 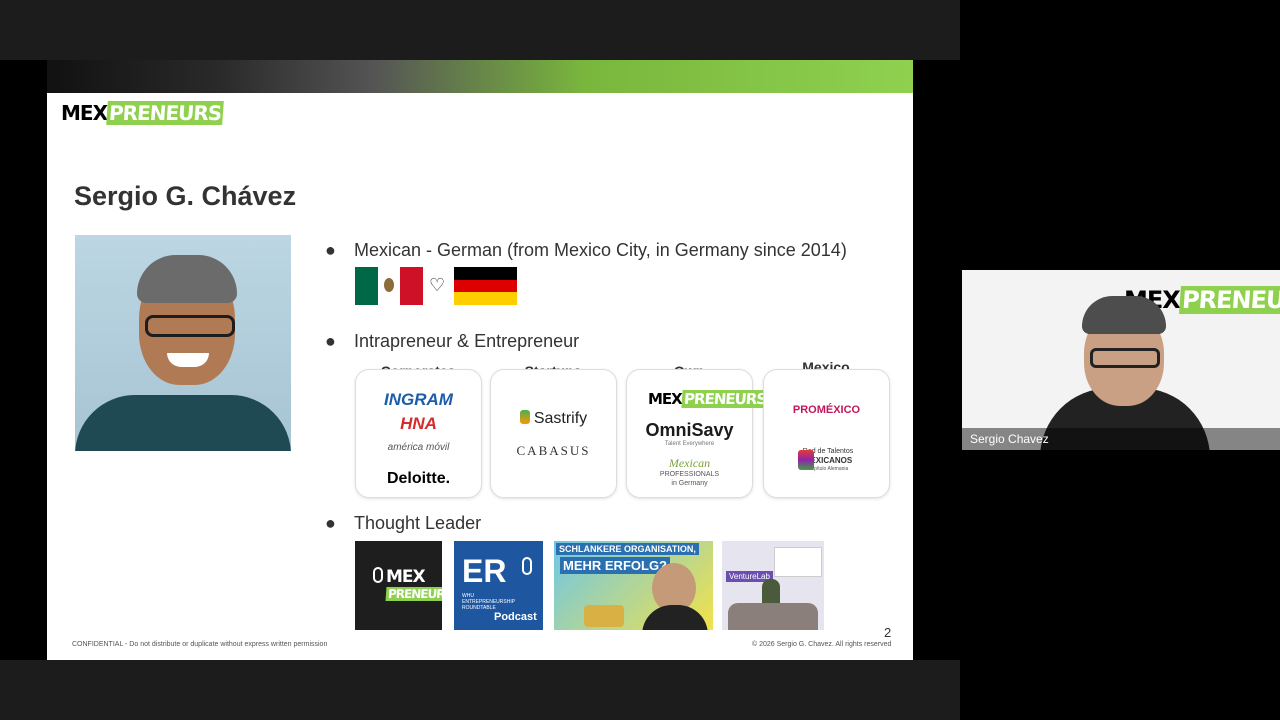 I want to click on participant-video-tile: MEXPRENEURS Sergio Chavez, so click(x=1121, y=360).